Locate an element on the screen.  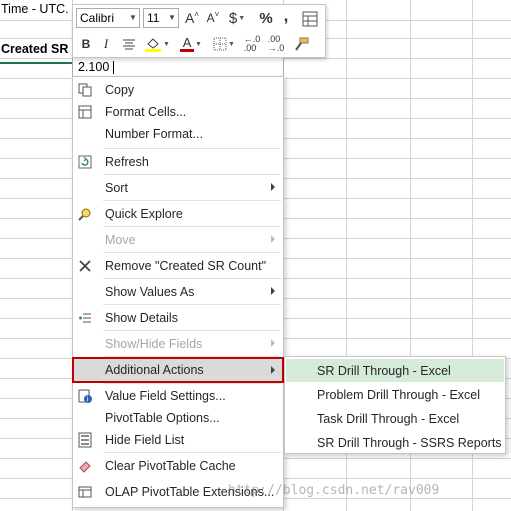
shrink-font-button: A ˅ is located at coordinates (213, 18).